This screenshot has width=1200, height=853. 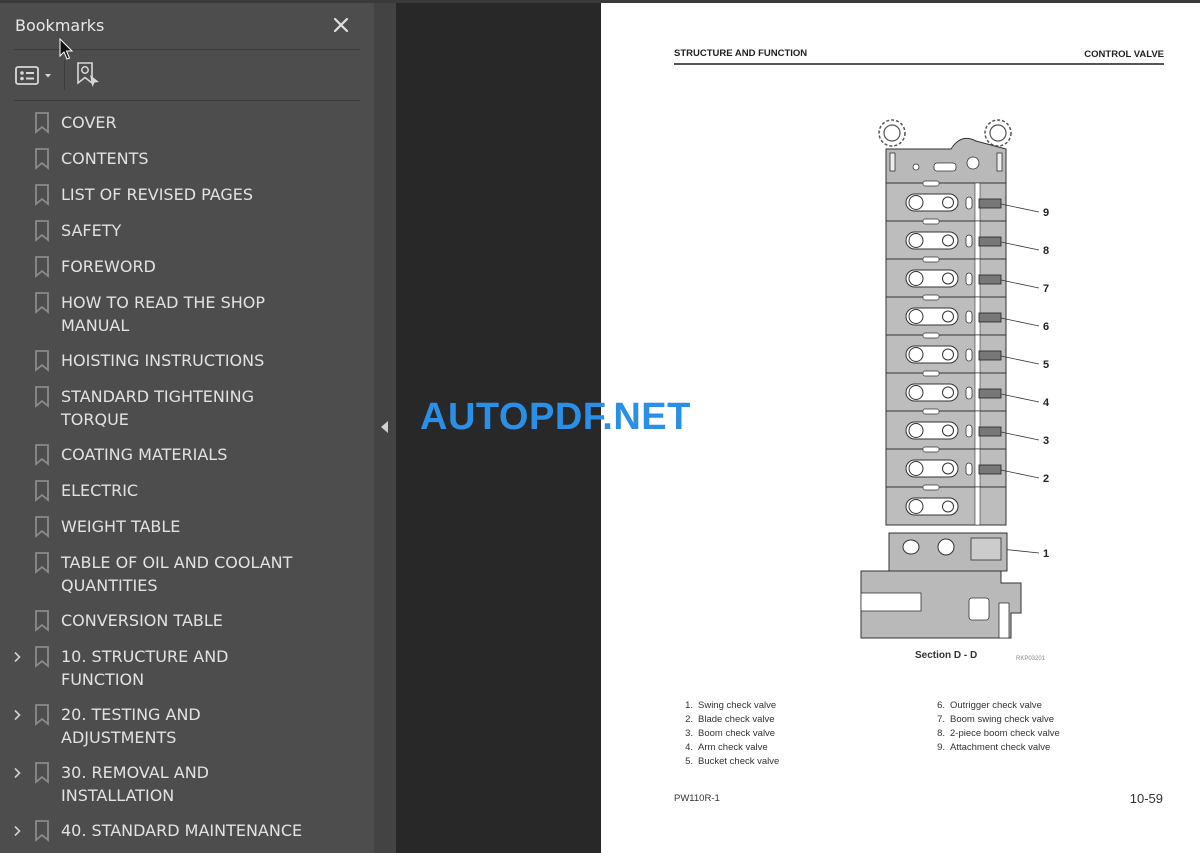 I want to click on bookmark-item: 40. STANDARD MAINTENANCE, so click(x=187, y=831).